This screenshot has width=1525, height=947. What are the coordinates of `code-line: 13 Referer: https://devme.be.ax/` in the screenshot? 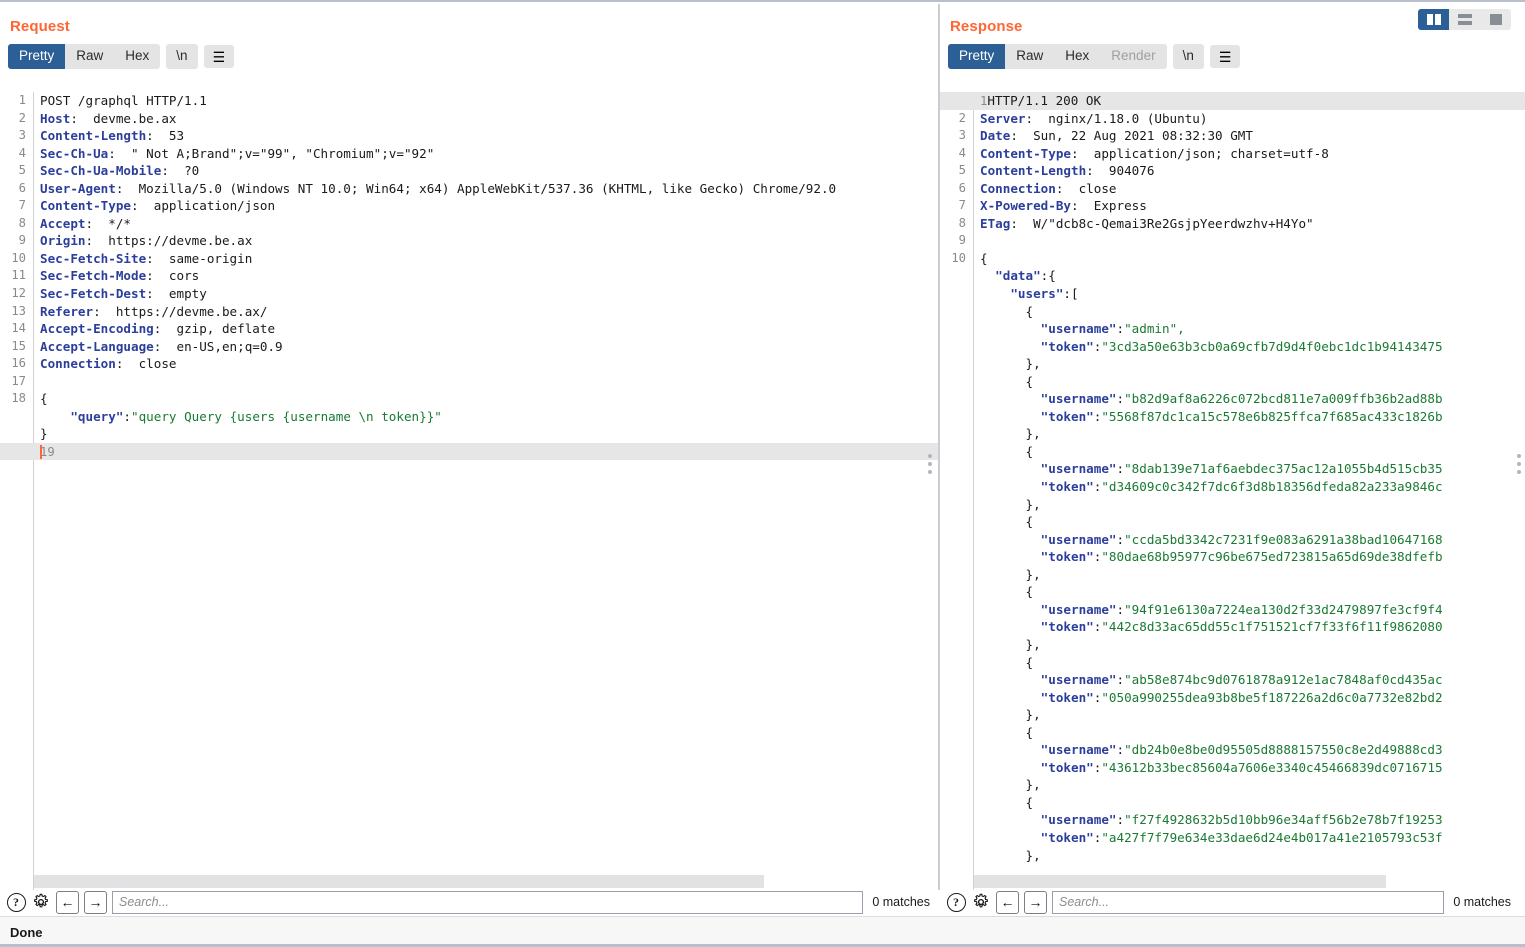 It's located at (469, 312).